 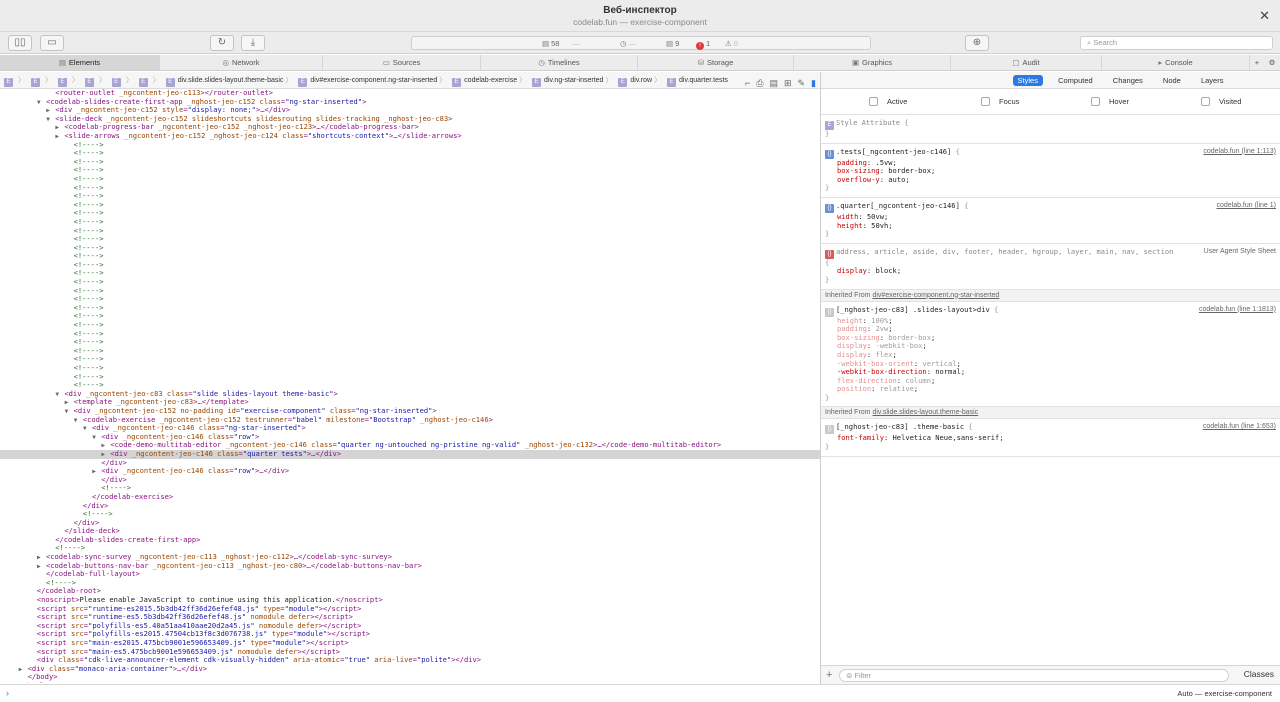 I want to click on close-icon: ✕, so click(x=1264, y=16).